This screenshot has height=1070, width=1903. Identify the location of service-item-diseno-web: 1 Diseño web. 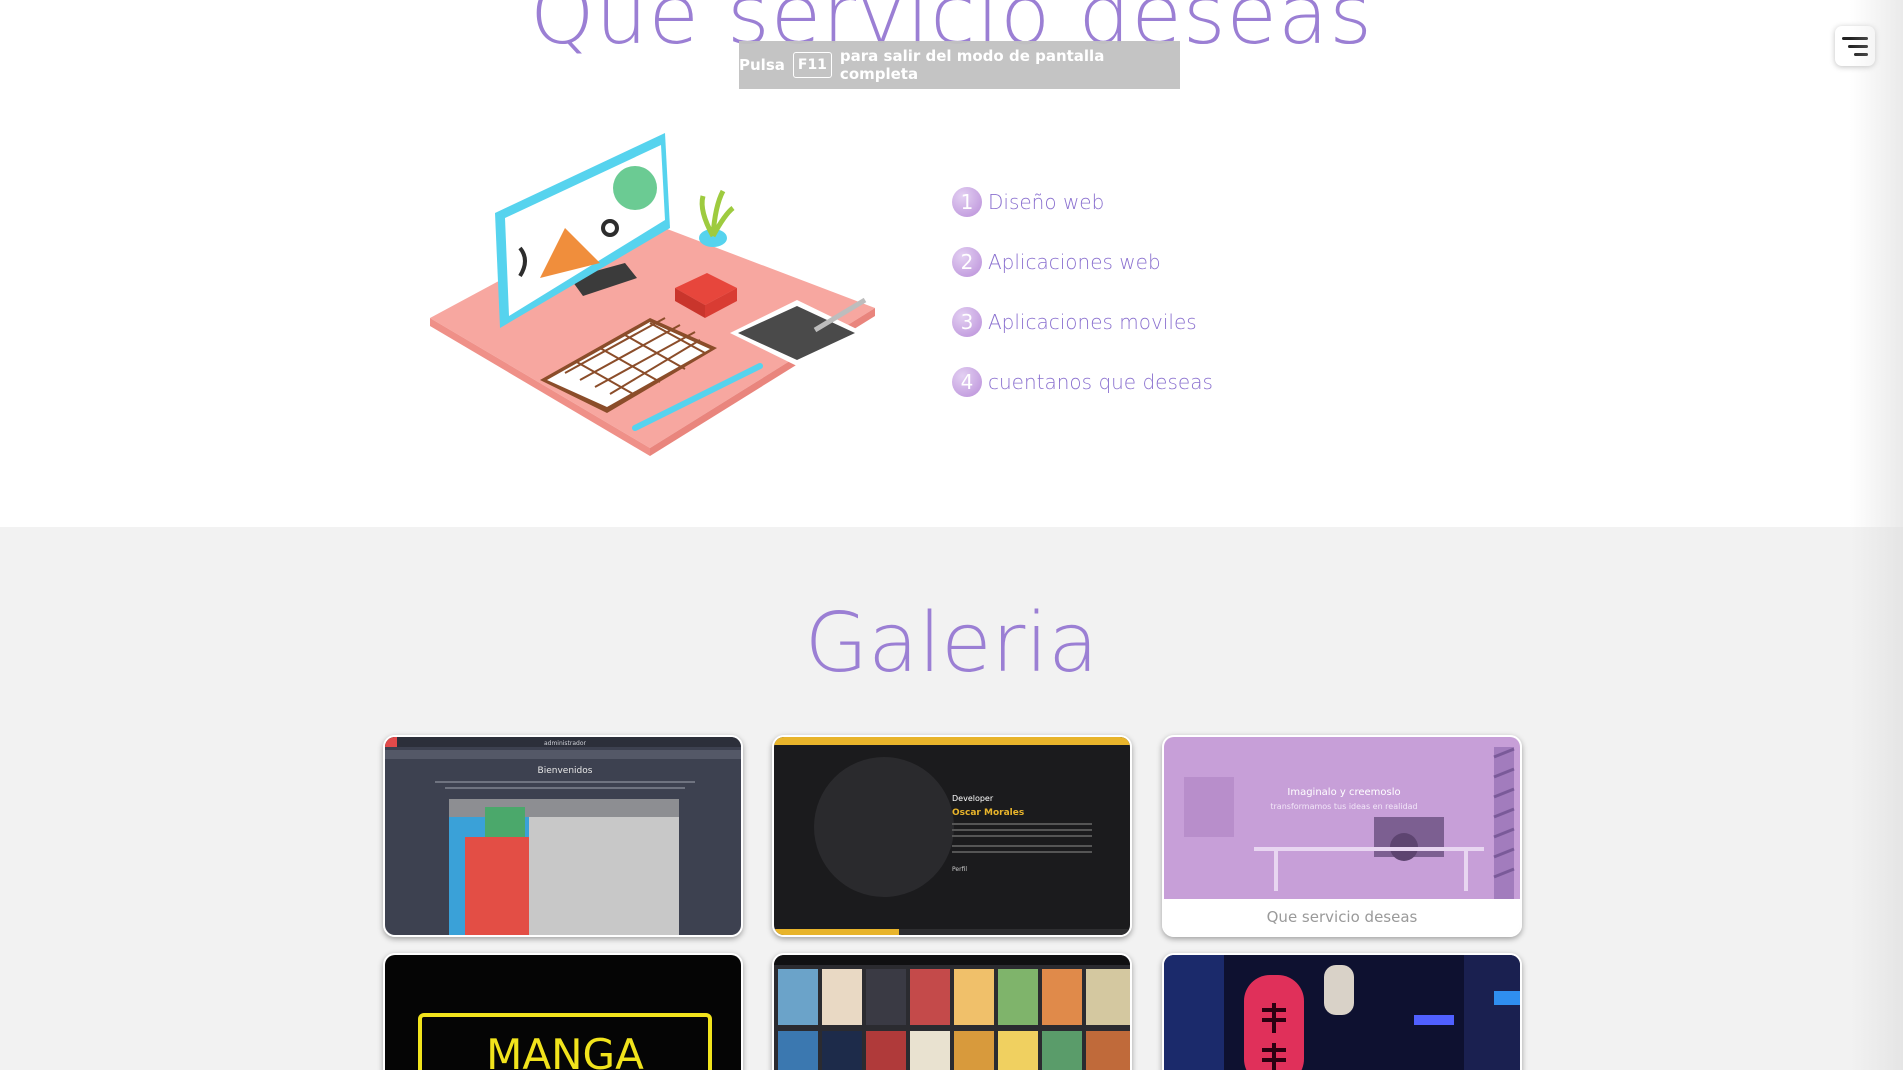
(1132, 202).